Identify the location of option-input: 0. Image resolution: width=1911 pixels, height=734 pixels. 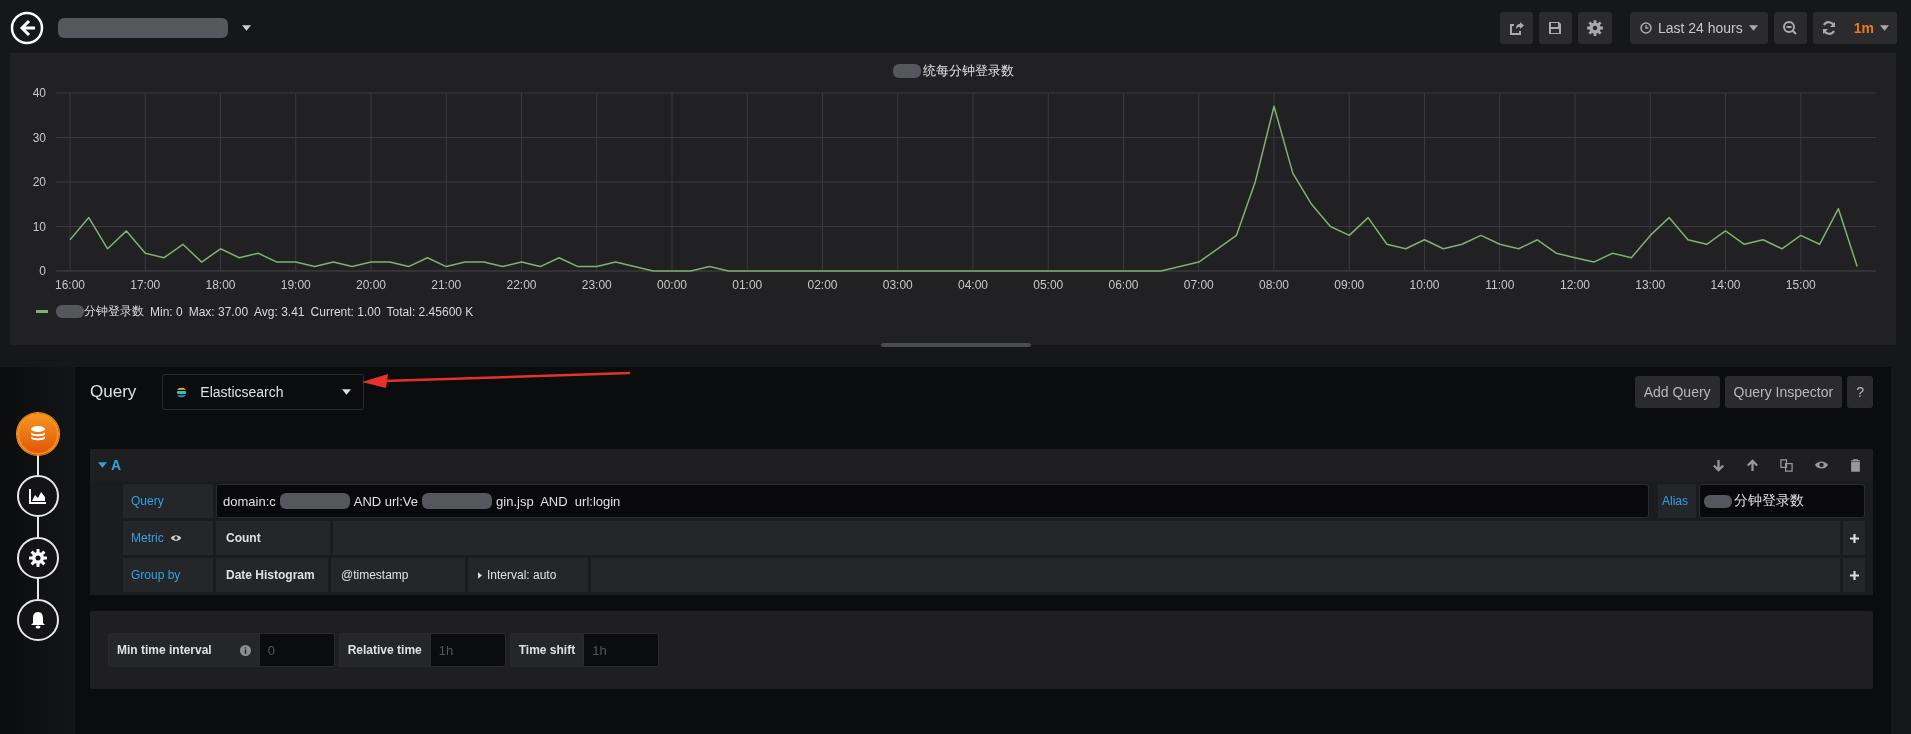
(296, 650).